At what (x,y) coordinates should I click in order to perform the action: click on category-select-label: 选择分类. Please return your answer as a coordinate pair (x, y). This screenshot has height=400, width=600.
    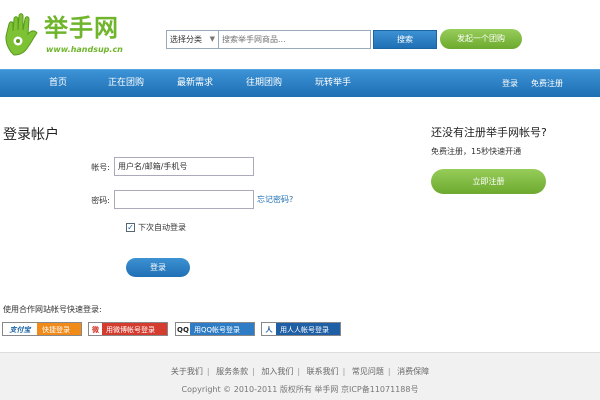
    Looking at the image, I should click on (186, 39).